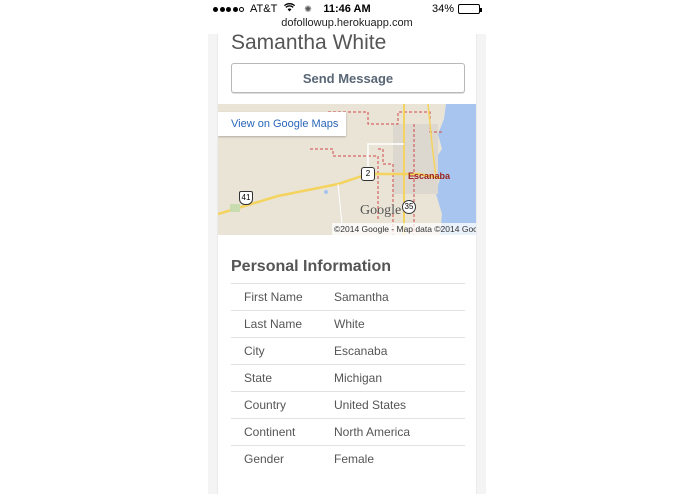 This screenshot has width=695, height=494. I want to click on google-logo: Google, so click(381, 210).